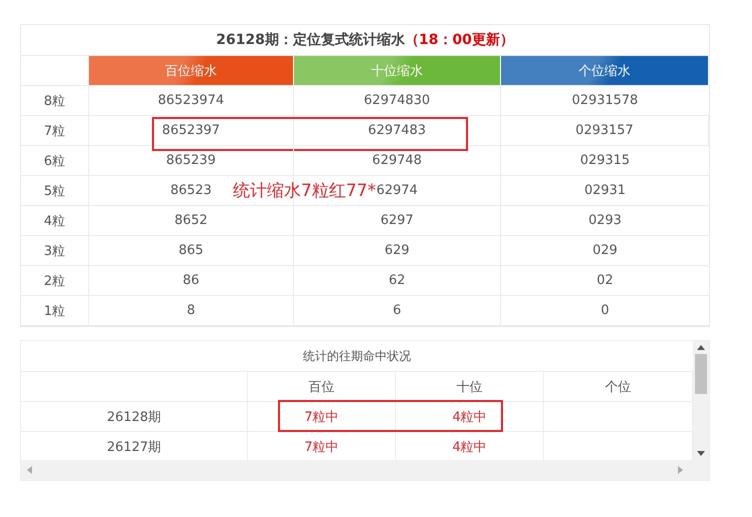 Image resolution: width=752 pixels, height=517 pixels. Describe the element at coordinates (191, 70) in the screenshot. I see `column-header: 百位缩水` at that location.